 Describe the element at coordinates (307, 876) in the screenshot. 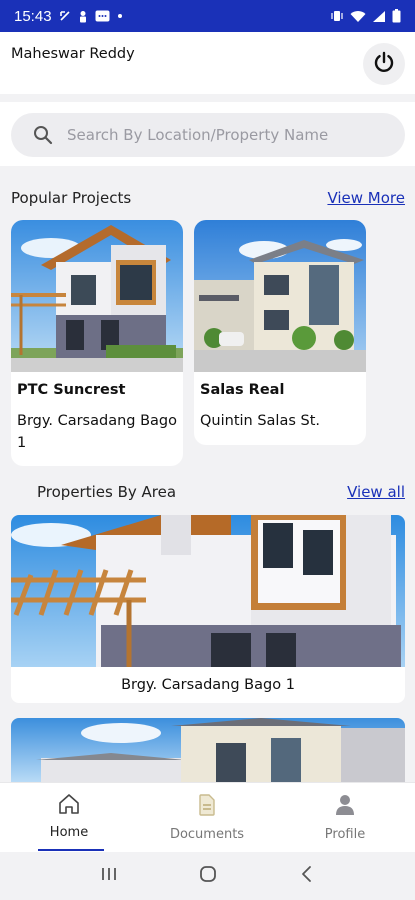

I see `back-icon` at that location.